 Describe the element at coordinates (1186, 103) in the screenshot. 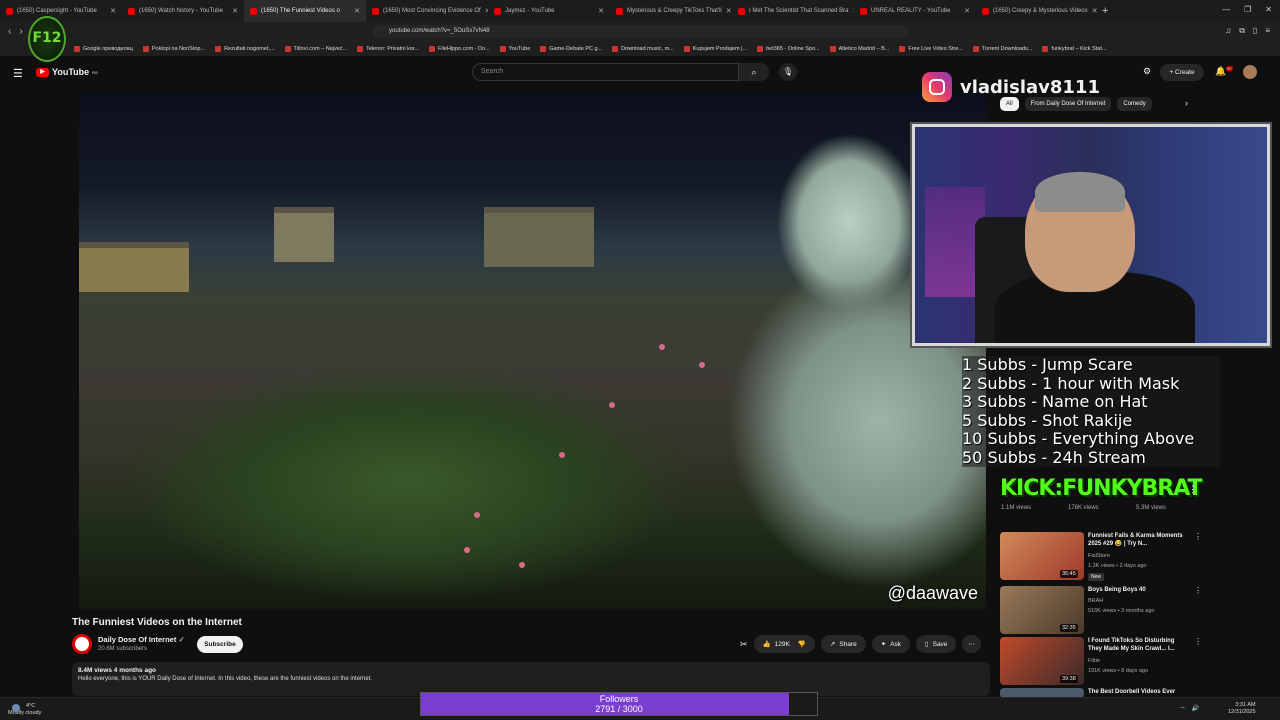

I see `chevron-right-icon: ›` at that location.